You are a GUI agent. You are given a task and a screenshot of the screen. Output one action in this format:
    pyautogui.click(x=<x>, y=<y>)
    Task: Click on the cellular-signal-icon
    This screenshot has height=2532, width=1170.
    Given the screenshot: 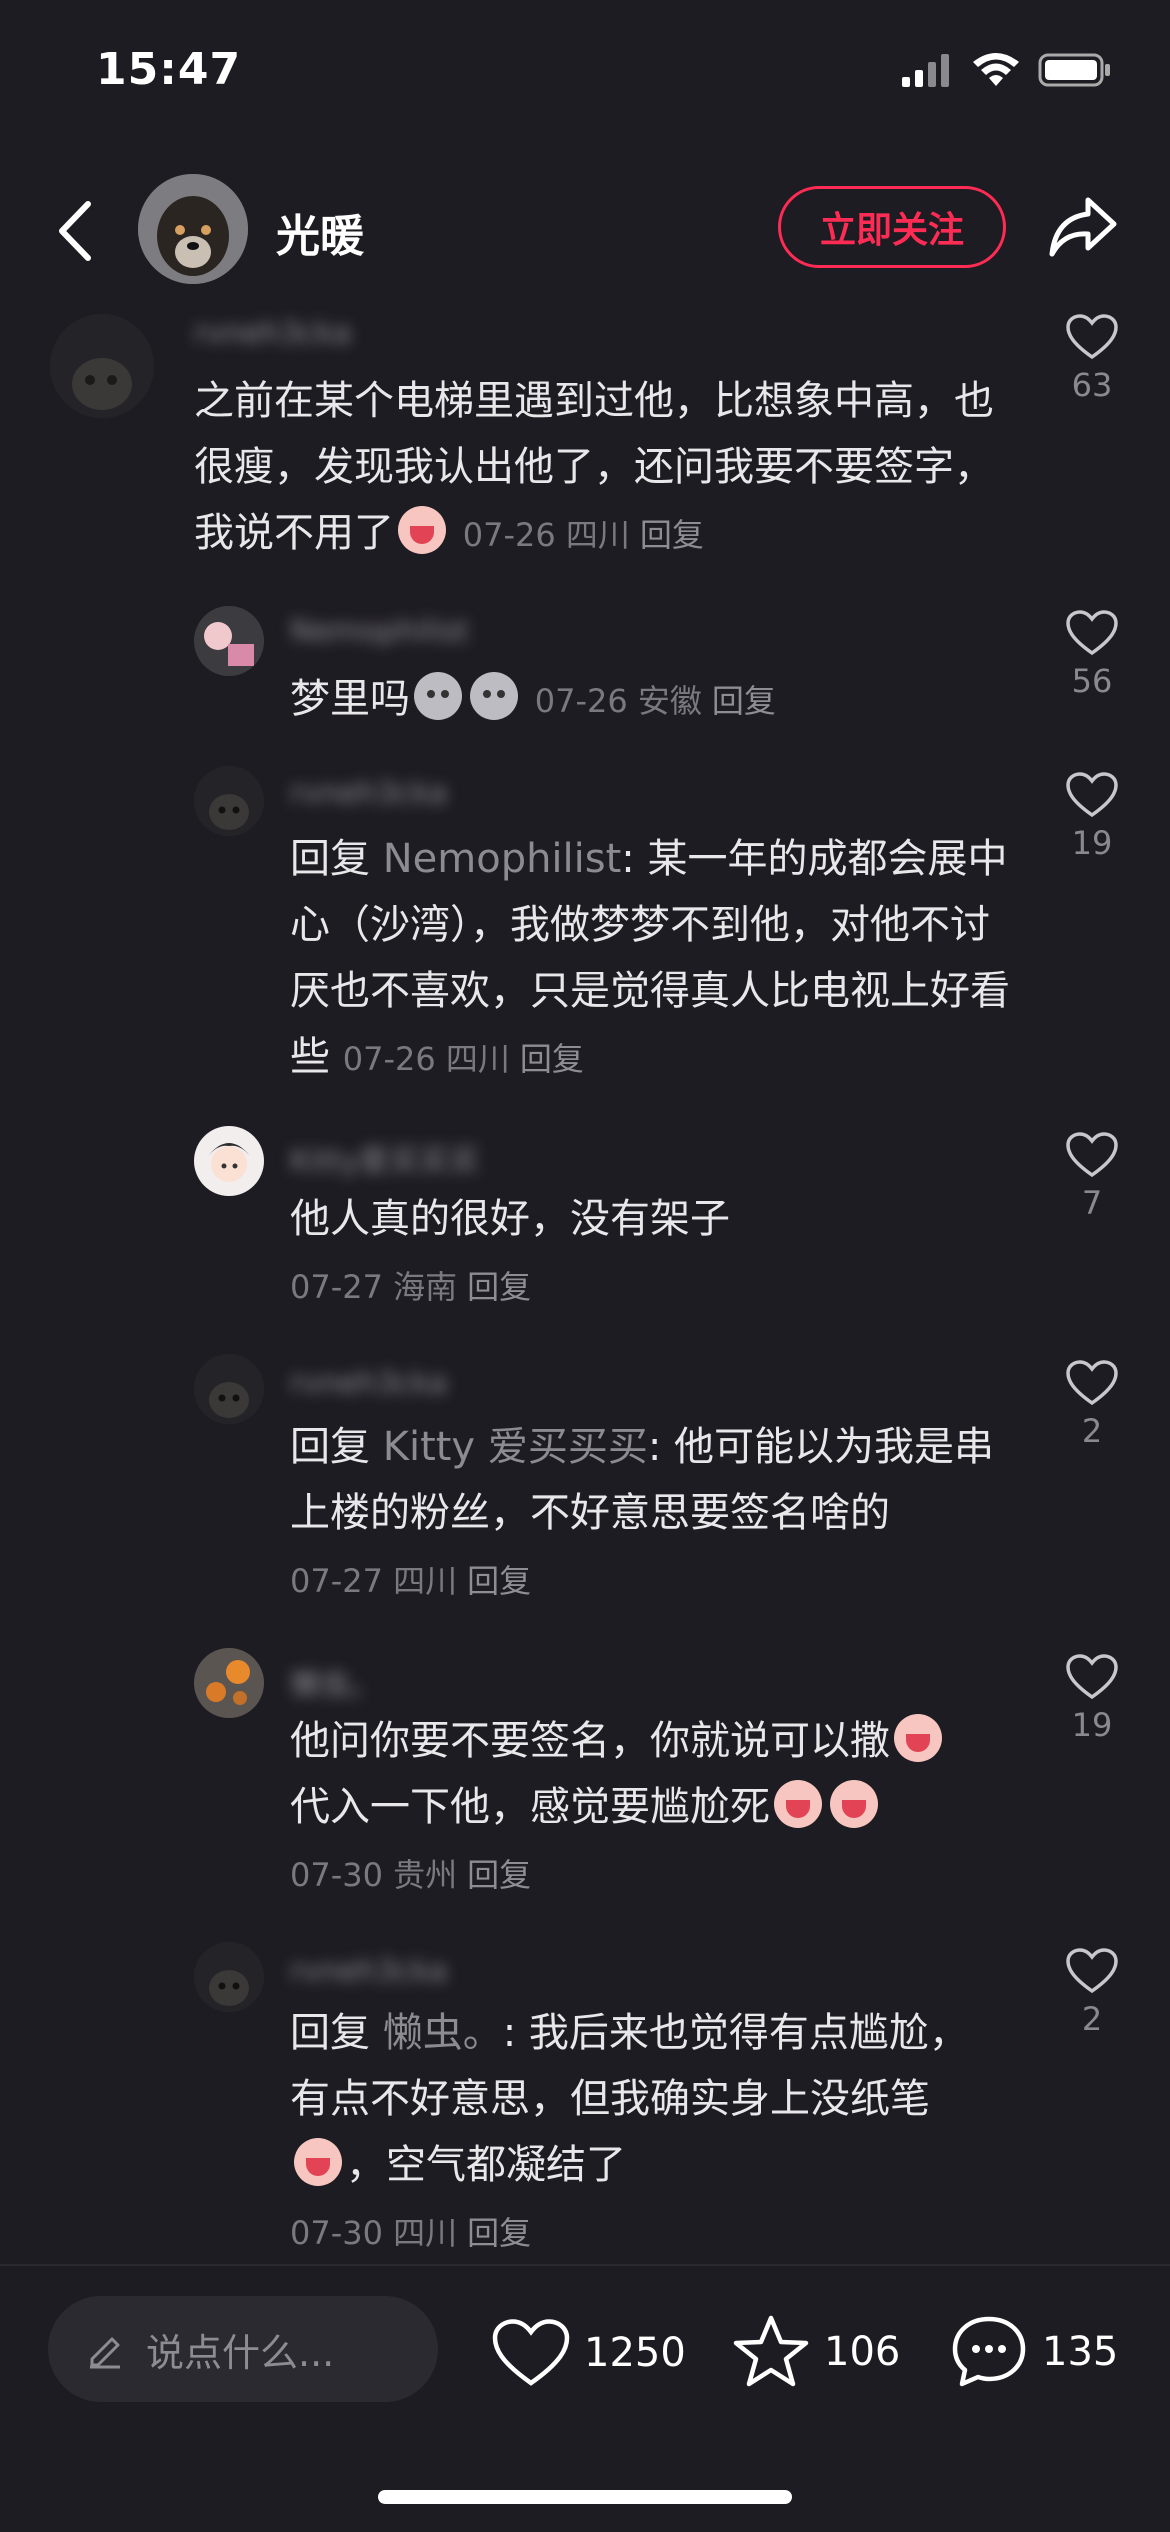 What is the action you would take?
    pyautogui.click(x=925, y=70)
    